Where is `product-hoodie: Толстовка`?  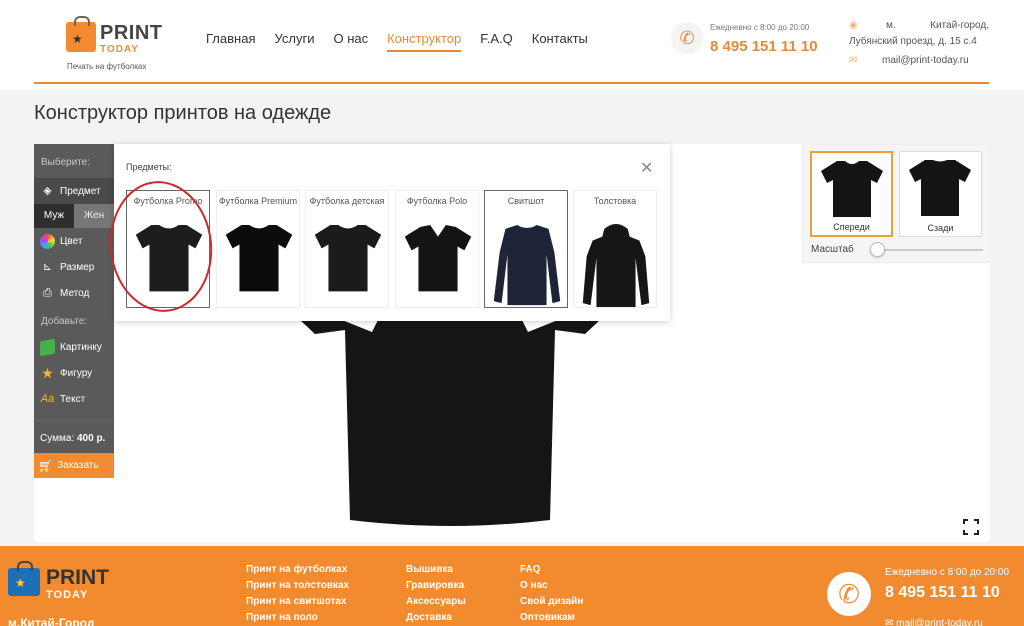
product-hoodie: Толстовка is located at coordinates (615, 249).